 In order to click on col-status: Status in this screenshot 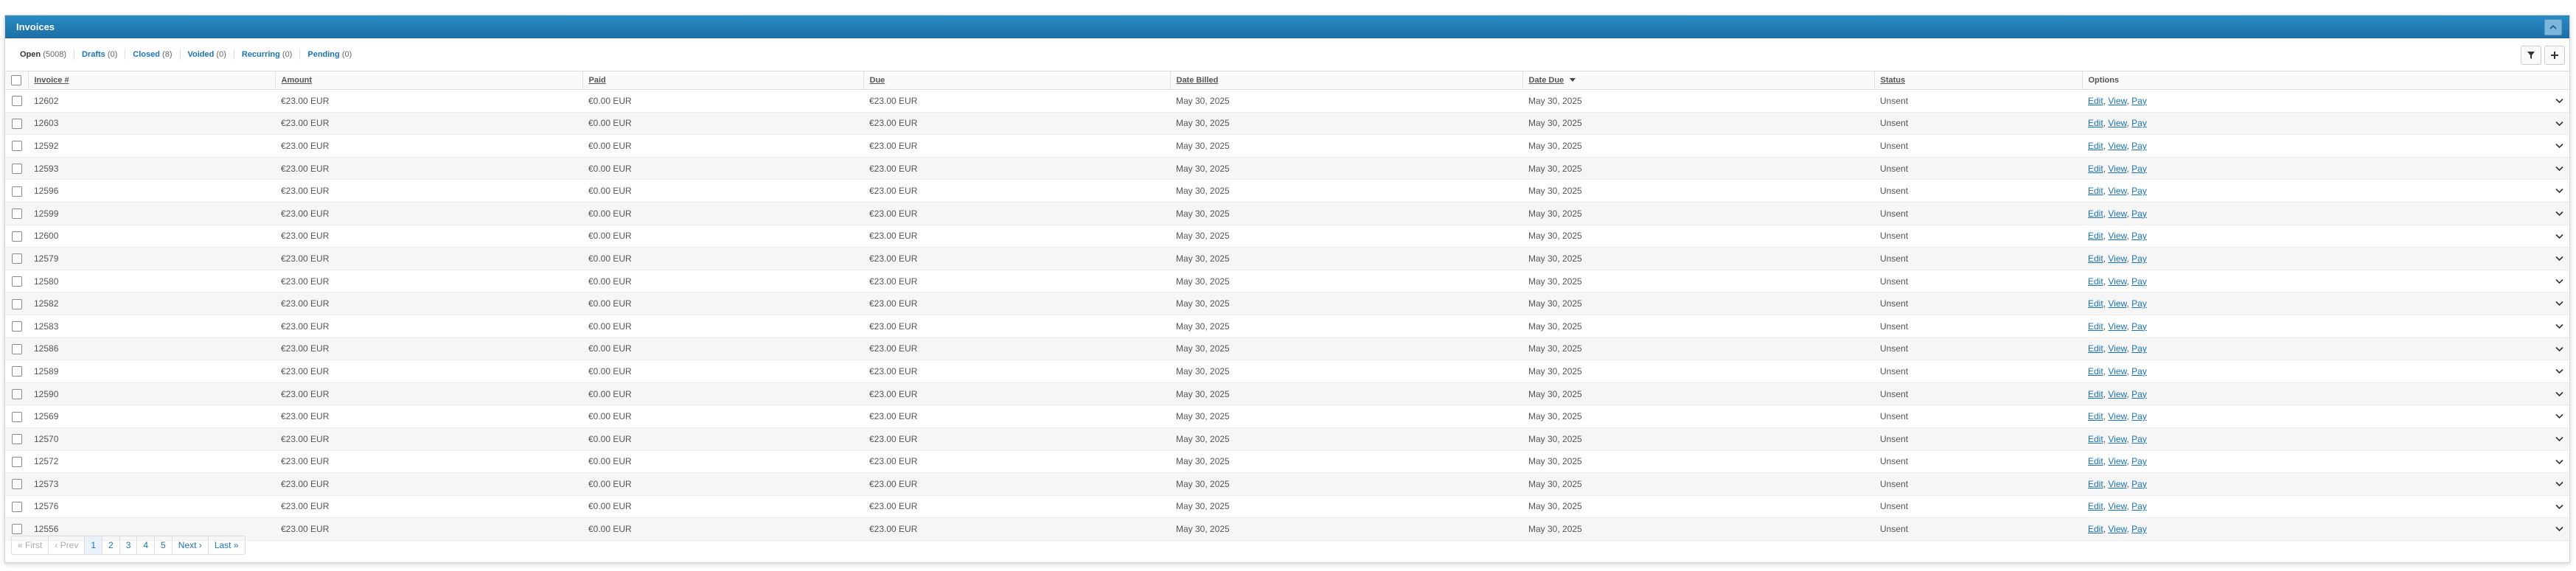, I will do `click(1977, 80)`.